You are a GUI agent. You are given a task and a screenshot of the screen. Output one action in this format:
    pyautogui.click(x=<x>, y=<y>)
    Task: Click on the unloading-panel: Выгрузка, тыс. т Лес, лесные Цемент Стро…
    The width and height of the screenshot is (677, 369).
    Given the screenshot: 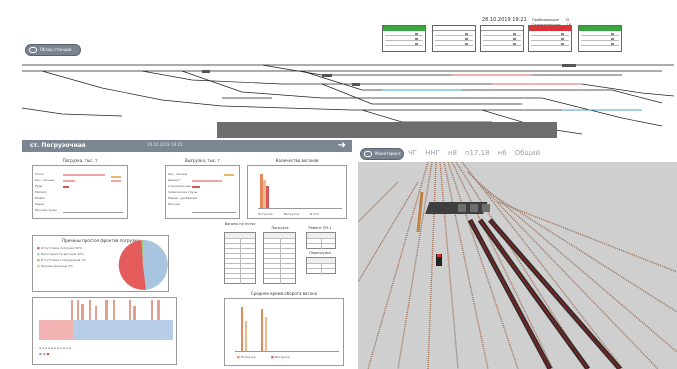 What is the action you would take?
    pyautogui.click(x=202, y=188)
    